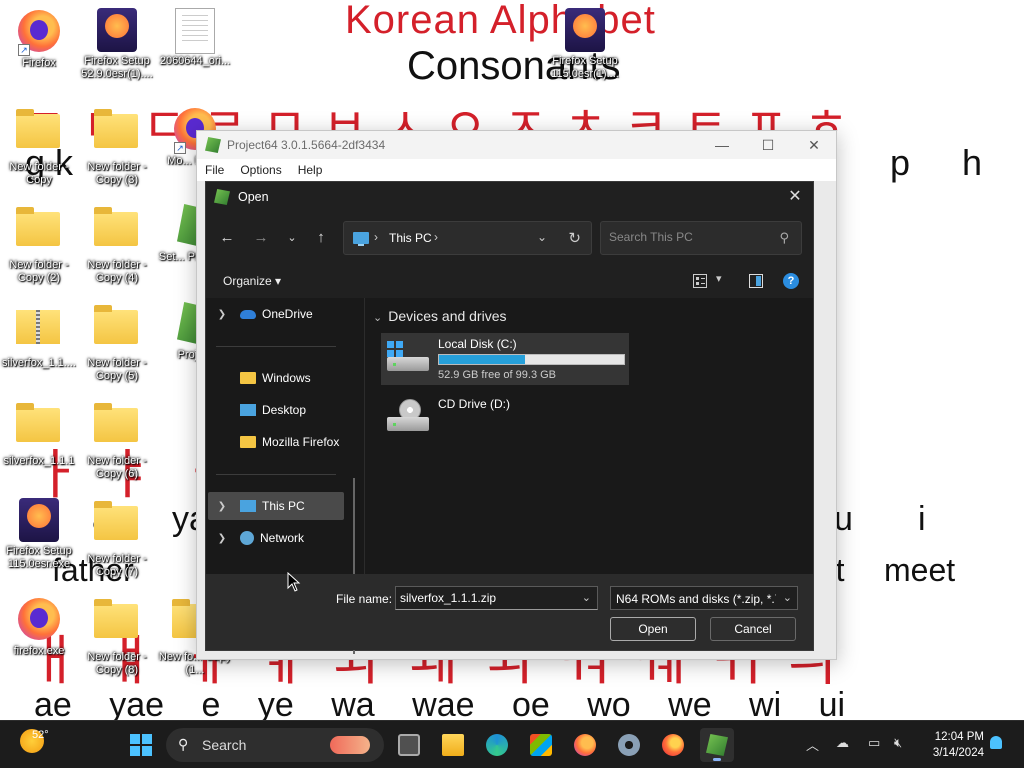 The width and height of the screenshot is (1024, 768). I want to click on maximize-button: ☐, so click(768, 145).